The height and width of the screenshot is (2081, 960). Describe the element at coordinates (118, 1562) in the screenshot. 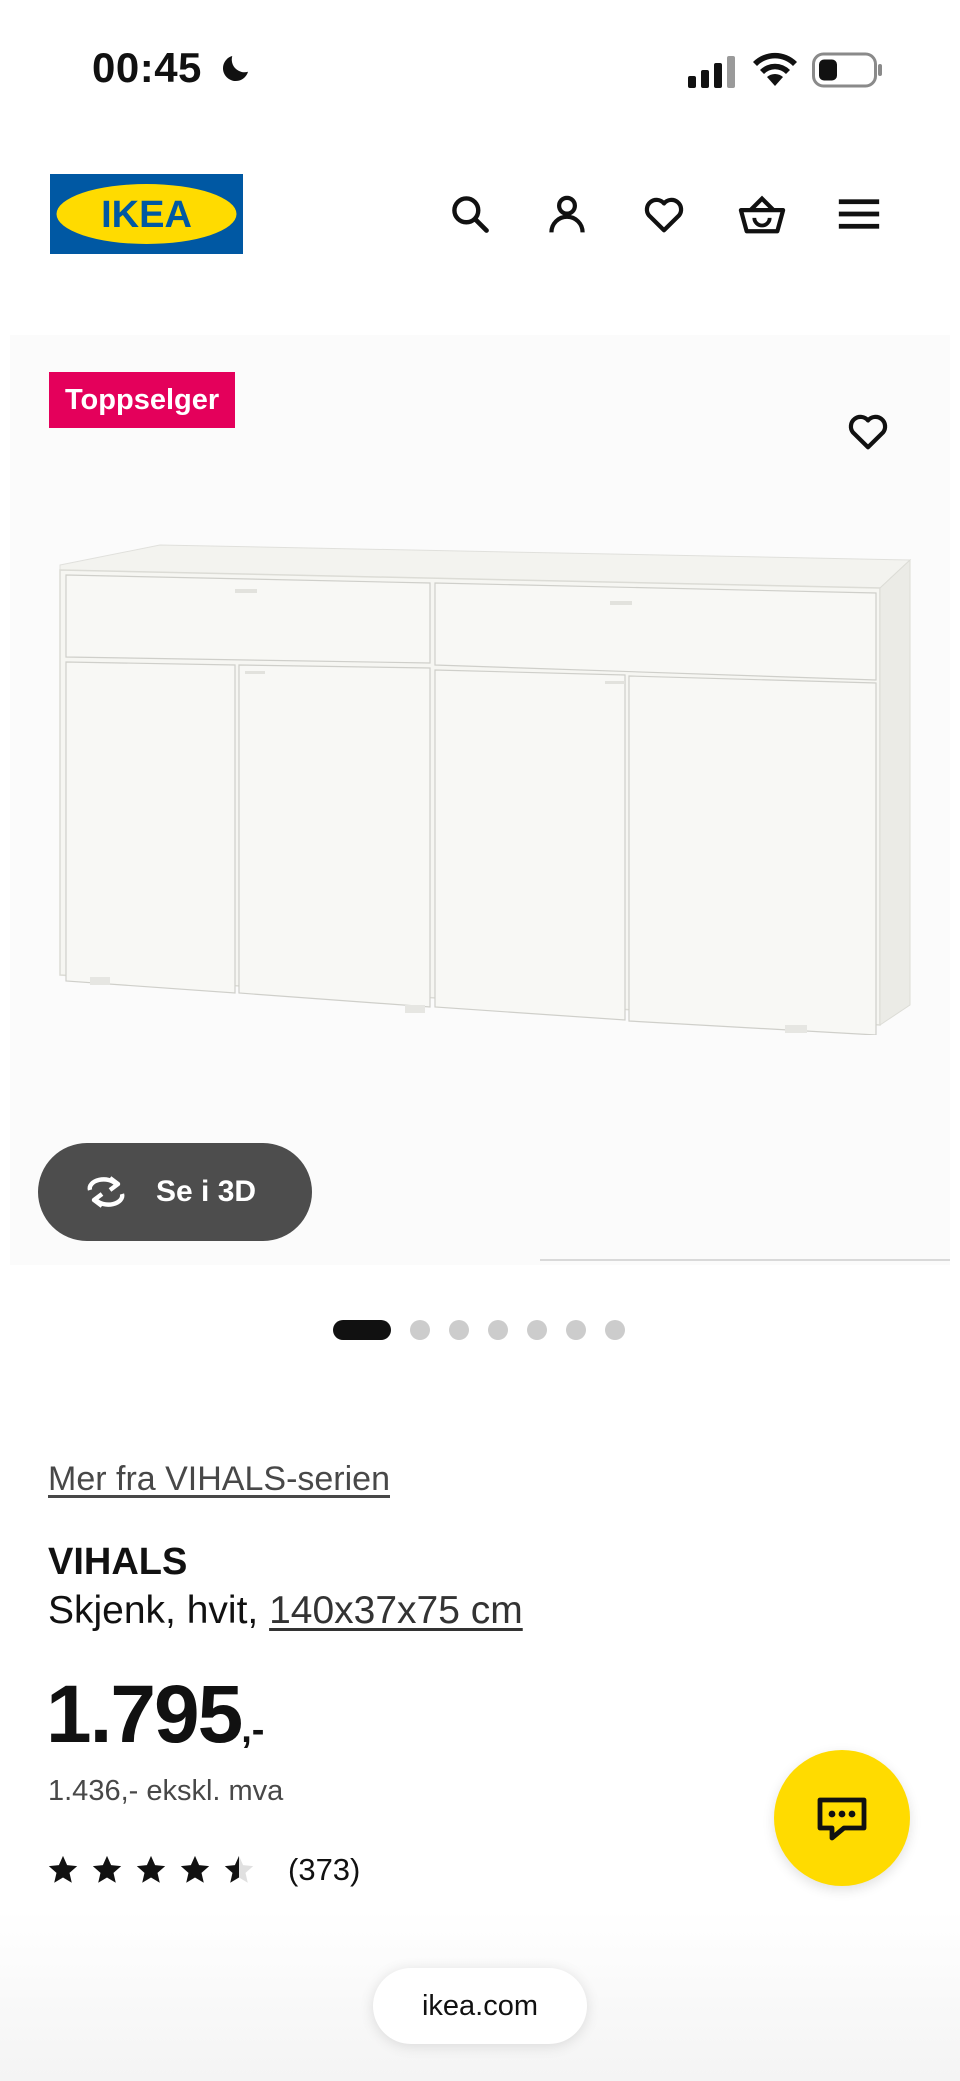

I see `product-name: VIHALS` at that location.